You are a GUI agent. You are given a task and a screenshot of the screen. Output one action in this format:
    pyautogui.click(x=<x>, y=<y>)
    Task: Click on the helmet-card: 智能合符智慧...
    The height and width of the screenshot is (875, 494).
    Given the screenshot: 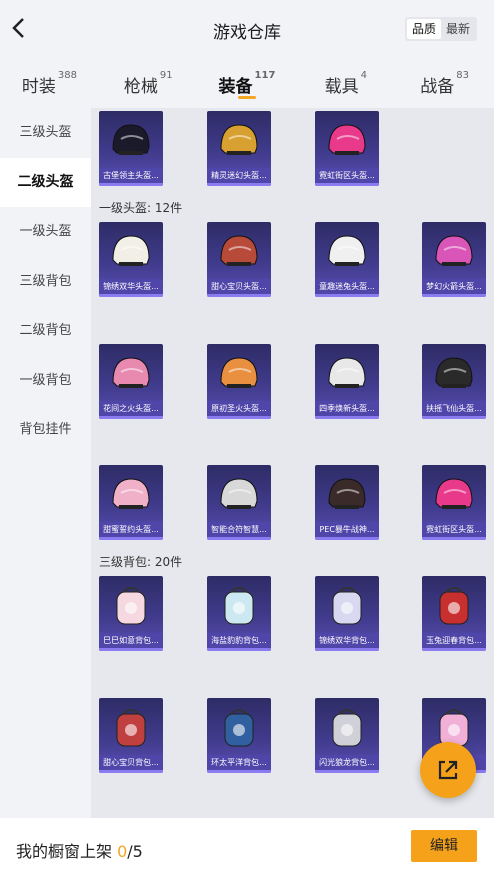 What is the action you would take?
    pyautogui.click(x=239, y=502)
    